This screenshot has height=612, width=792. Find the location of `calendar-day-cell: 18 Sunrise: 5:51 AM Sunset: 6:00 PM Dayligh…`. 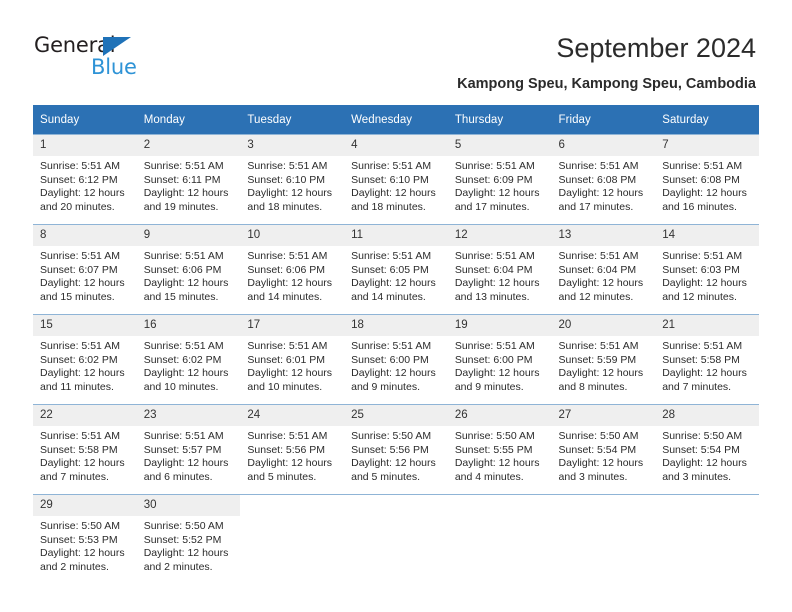

calendar-day-cell: 18 Sunrise: 5:51 AM Sunset: 6:00 PM Dayligh… is located at coordinates (396, 359).